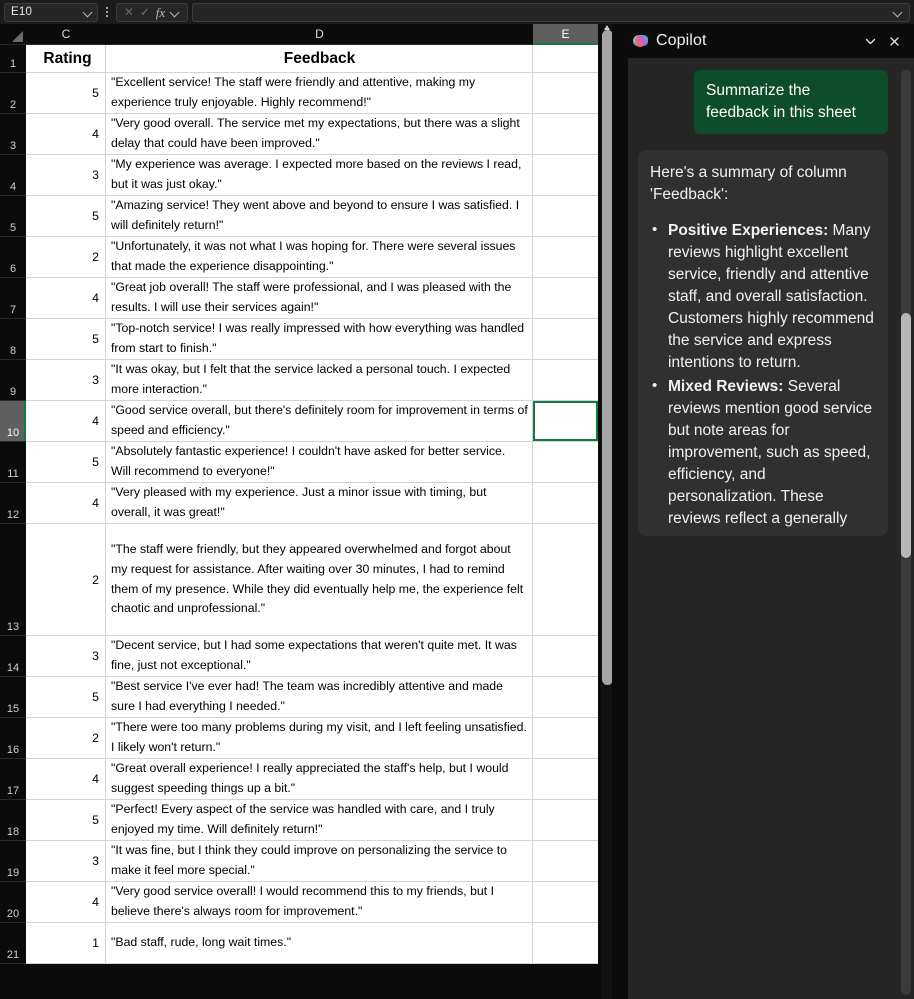  Describe the element at coordinates (565, 462) in the screenshot. I see `cell-e11` at that location.